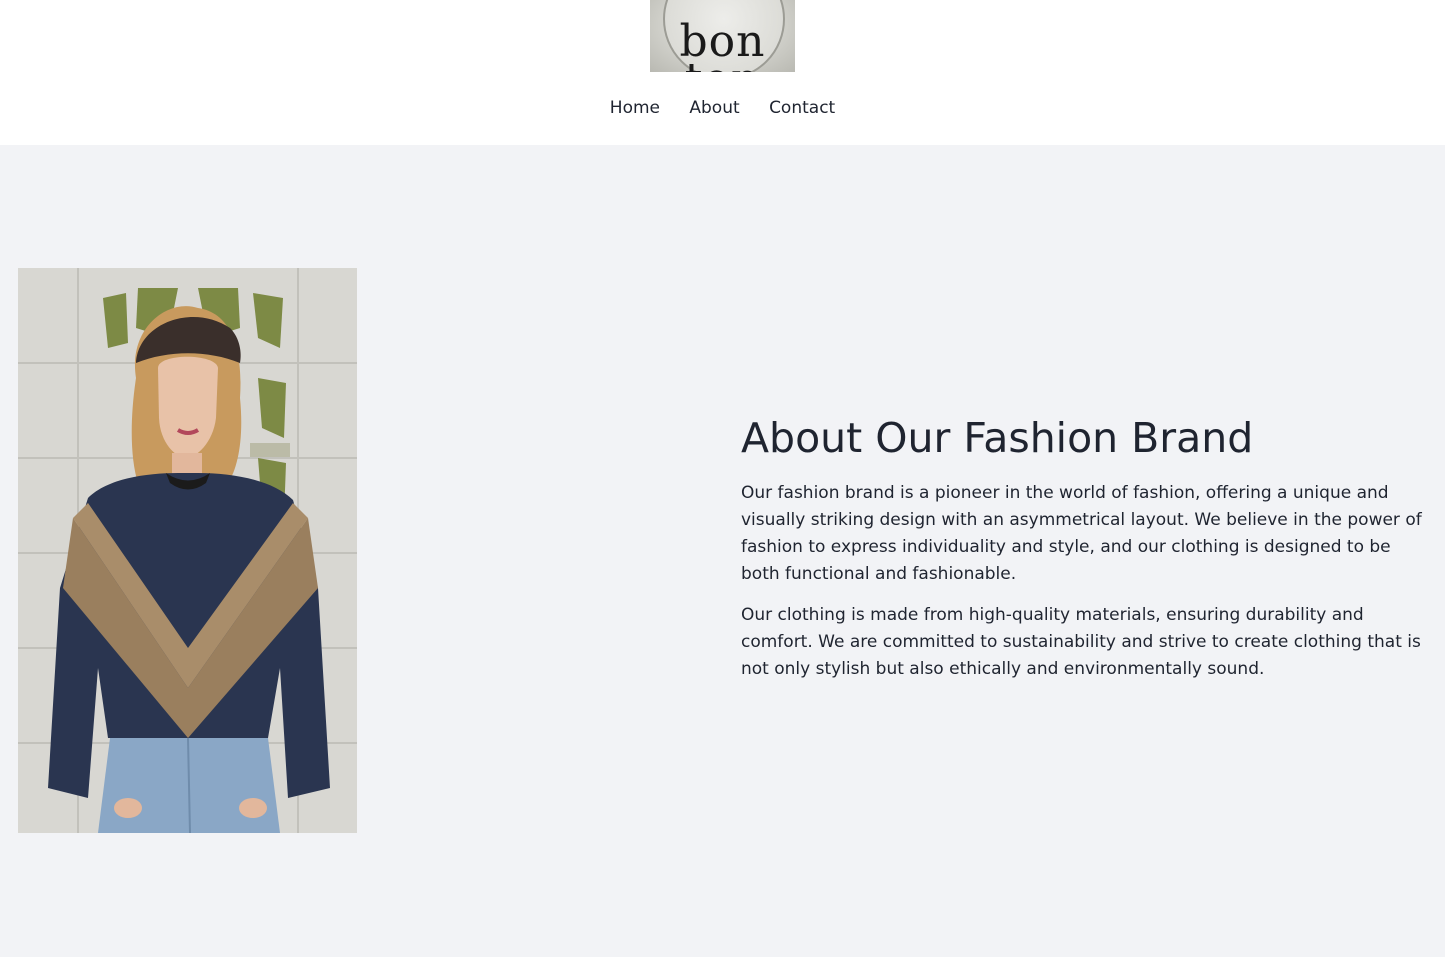 The height and width of the screenshot is (957, 1445). I want to click on main-nav: Home About Contact, so click(722, 108).